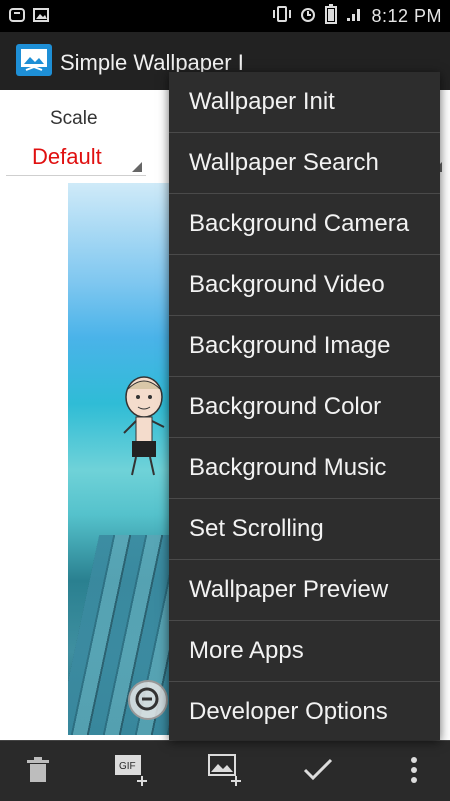  I want to click on scale-label: Scale, so click(74, 118).